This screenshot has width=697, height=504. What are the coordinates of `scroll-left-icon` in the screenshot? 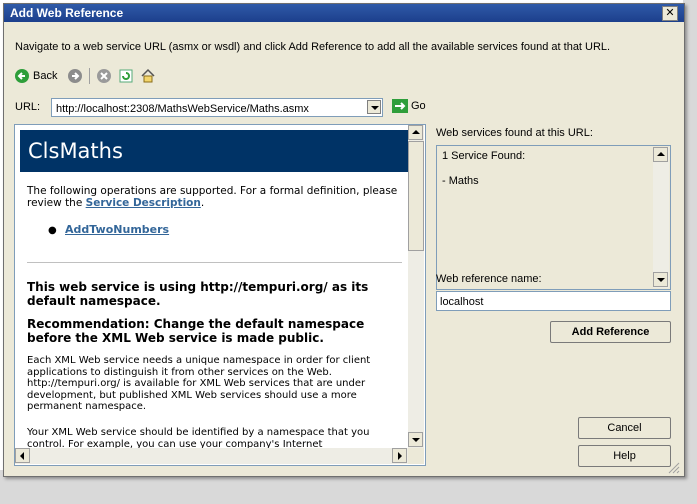 It's located at (22, 455).